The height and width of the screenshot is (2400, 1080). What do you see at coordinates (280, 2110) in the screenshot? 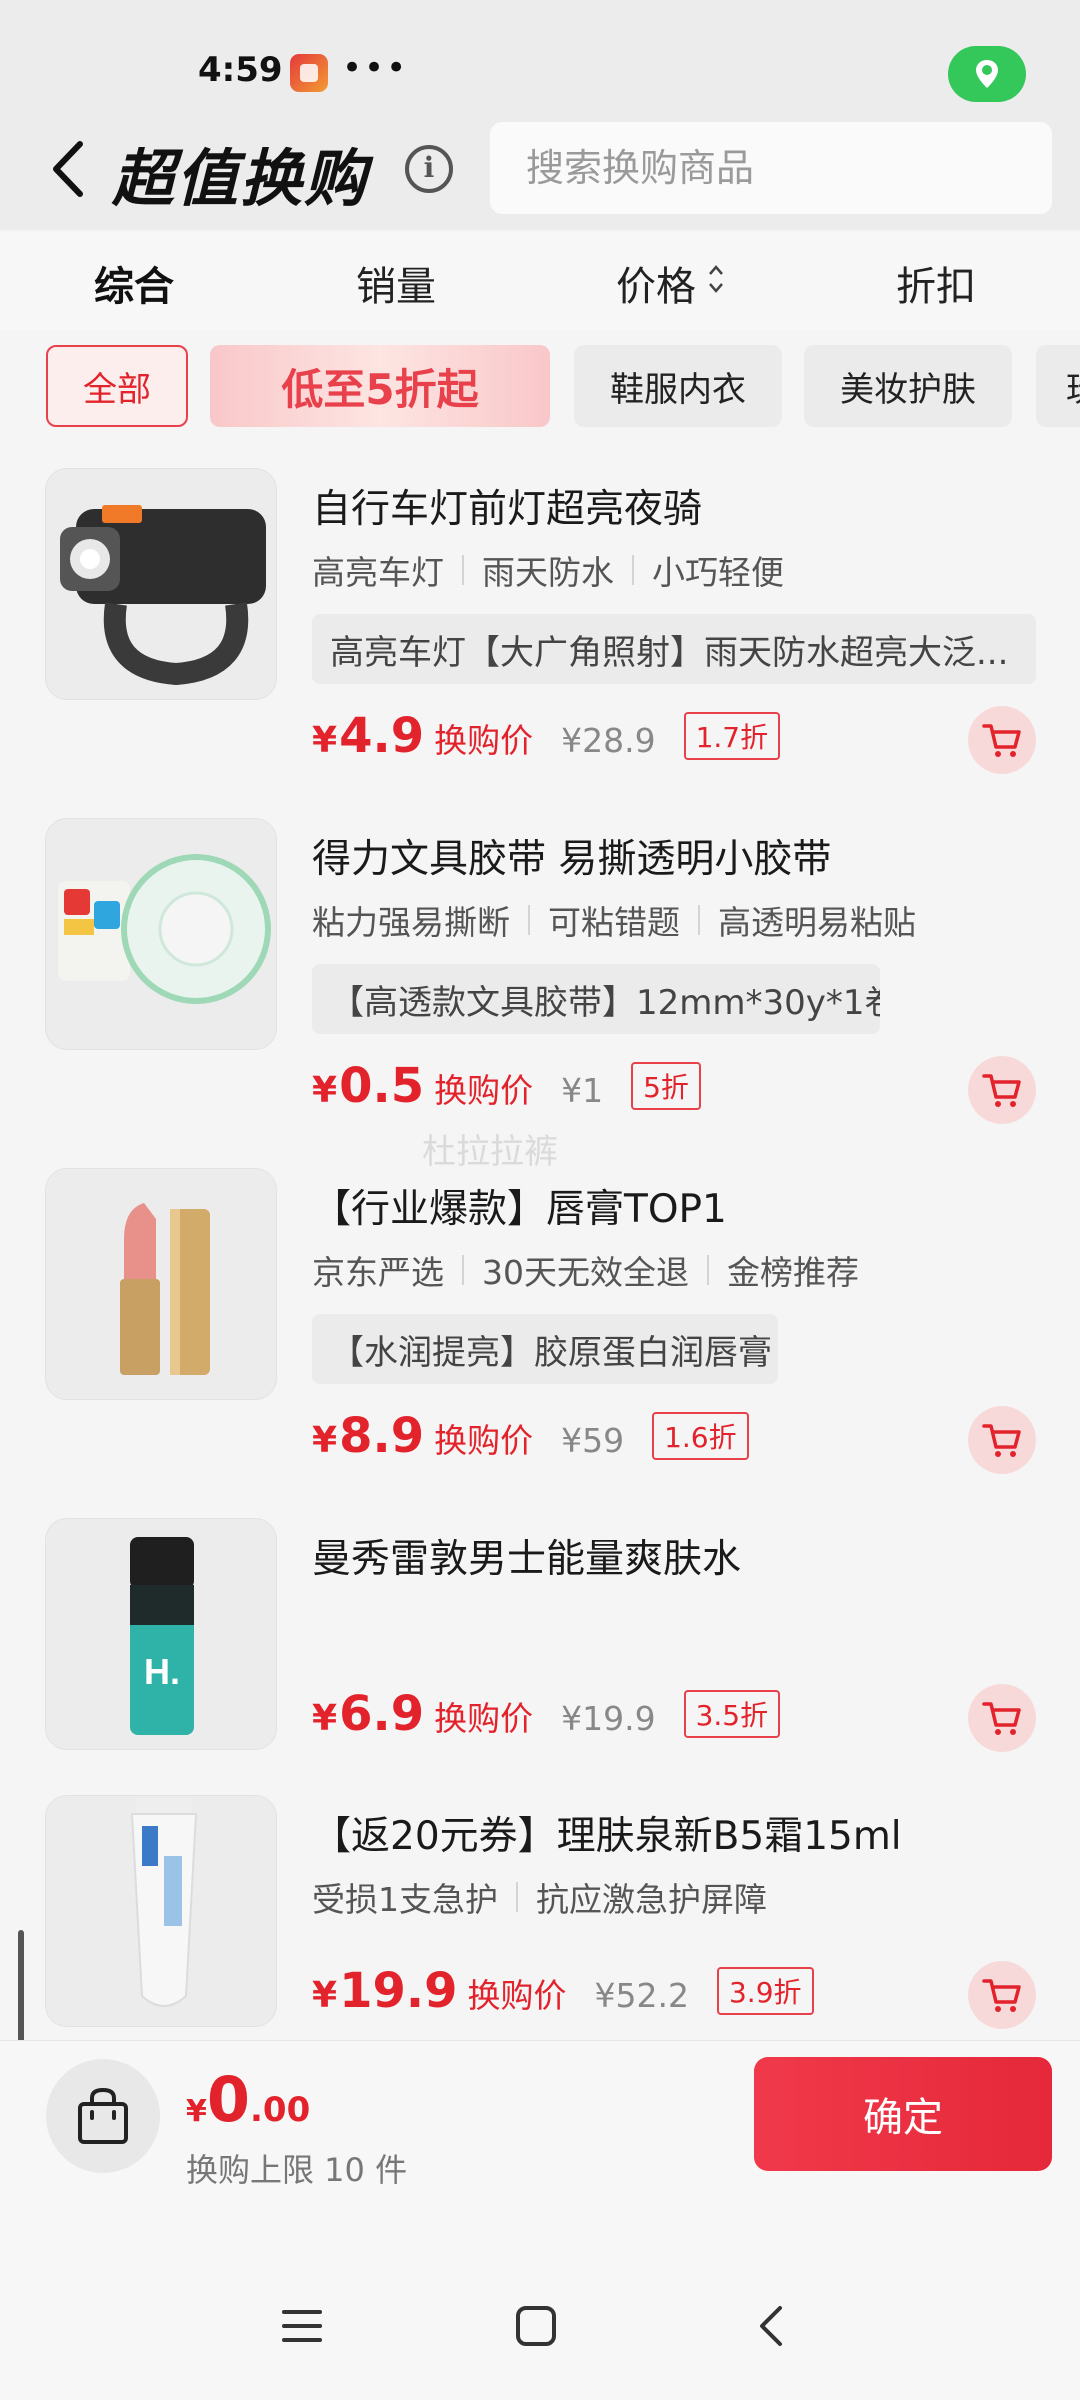
I see `total-dec: .00` at bounding box center [280, 2110].